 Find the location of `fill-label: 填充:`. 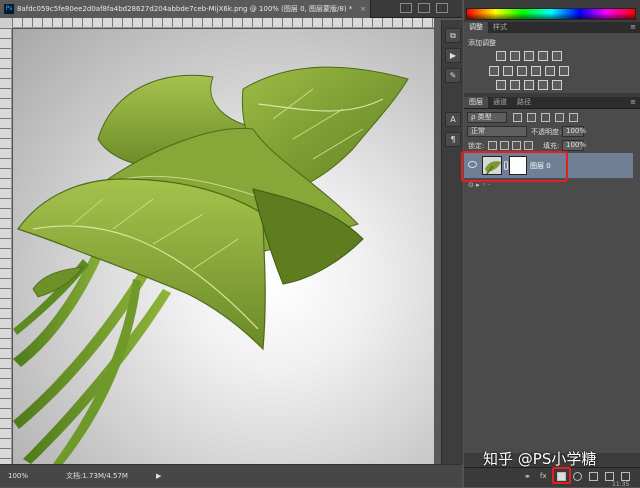

fill-label: 填充: is located at coordinates (551, 146).